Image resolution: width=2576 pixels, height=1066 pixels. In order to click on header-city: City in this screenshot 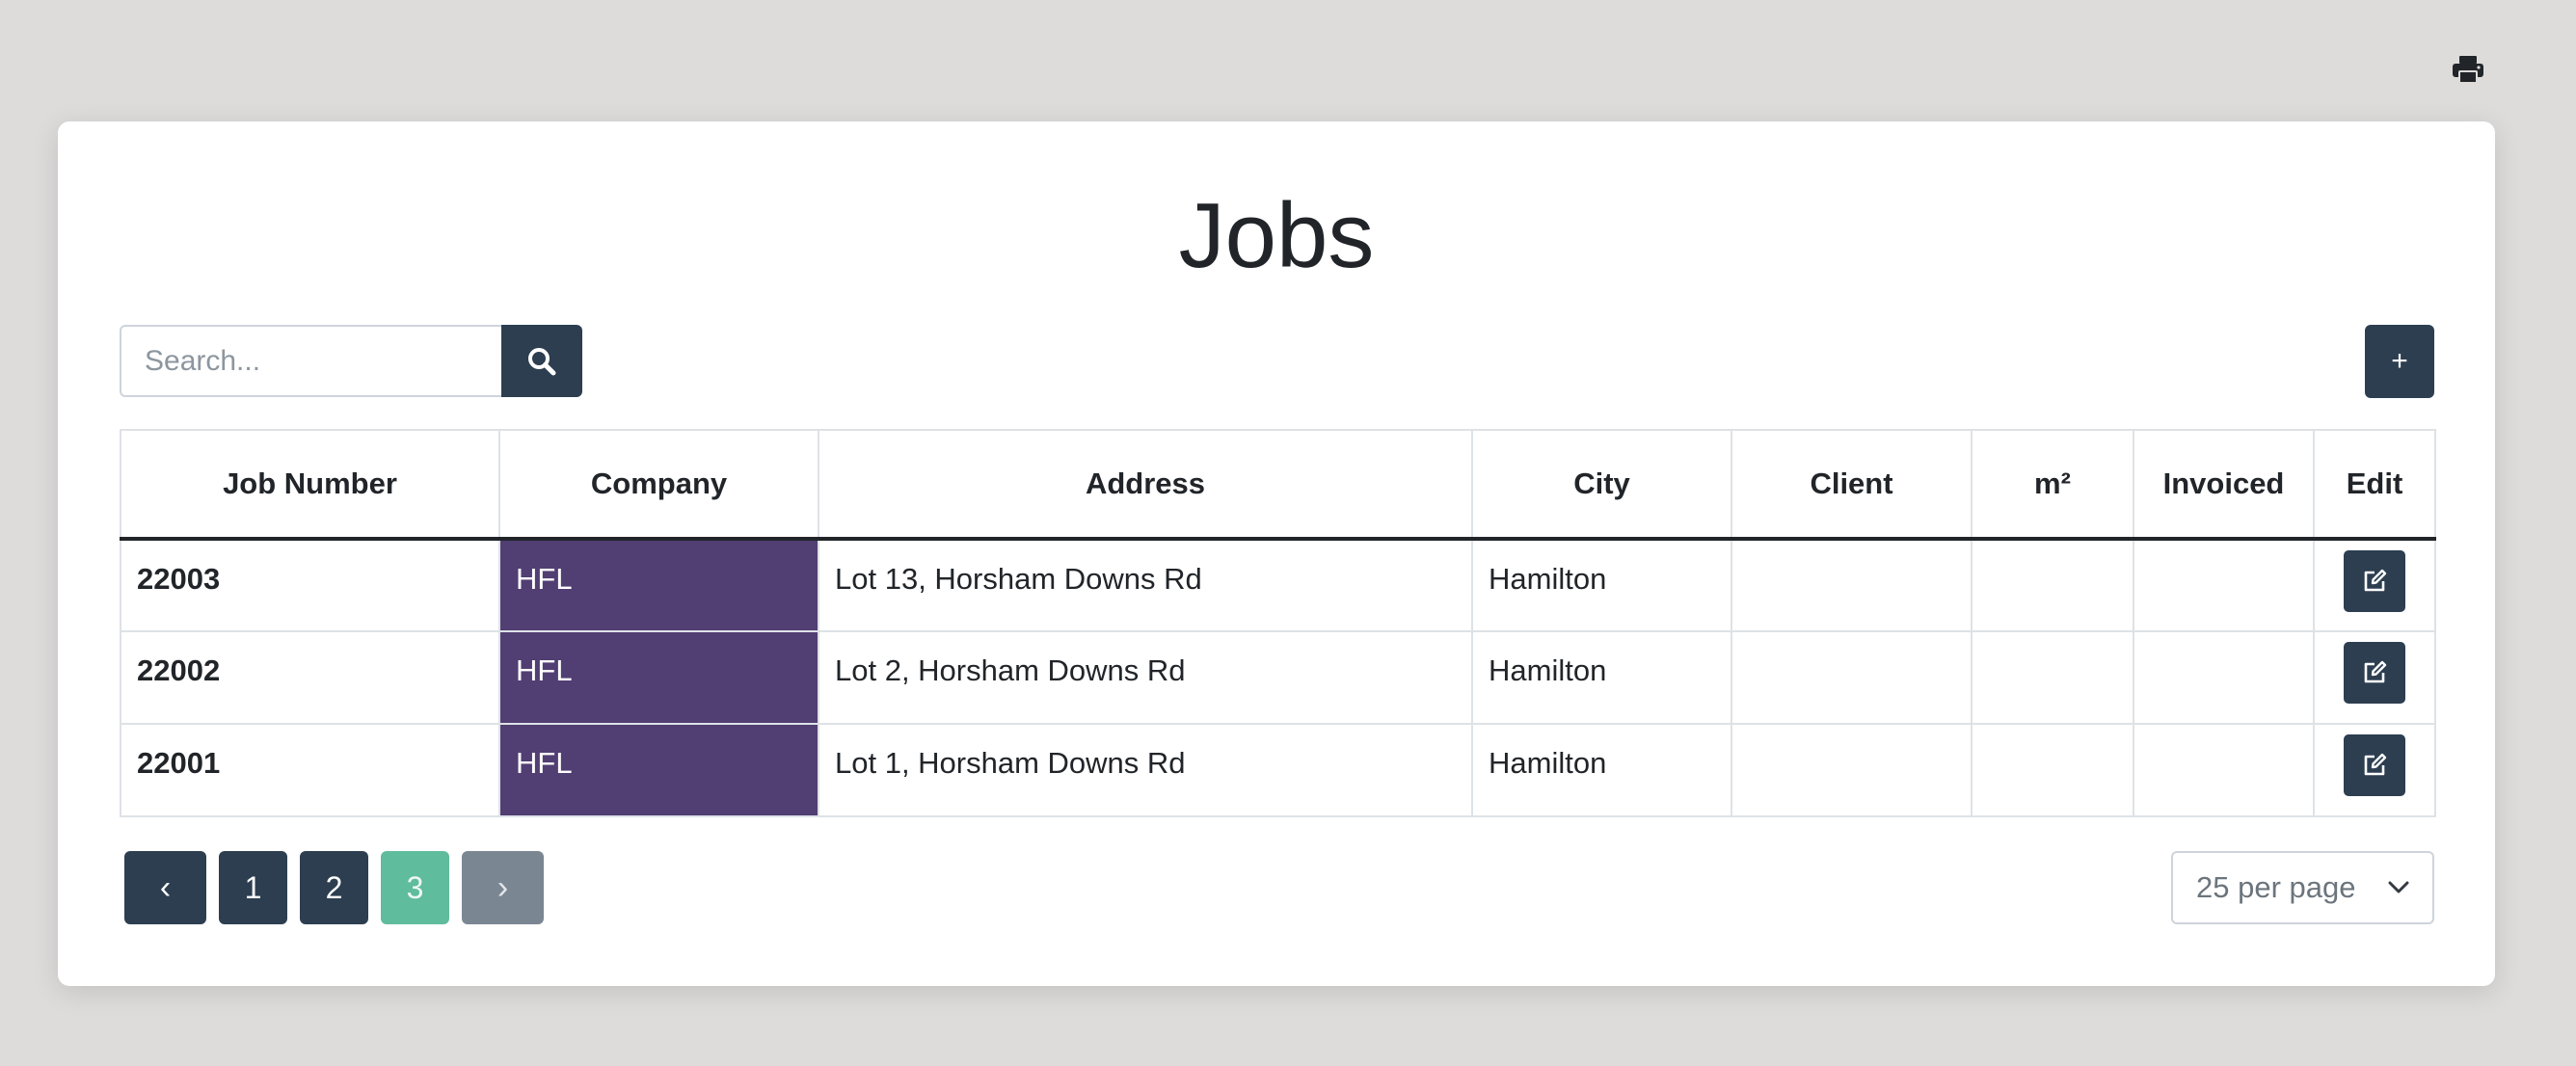, I will do `click(1602, 485)`.